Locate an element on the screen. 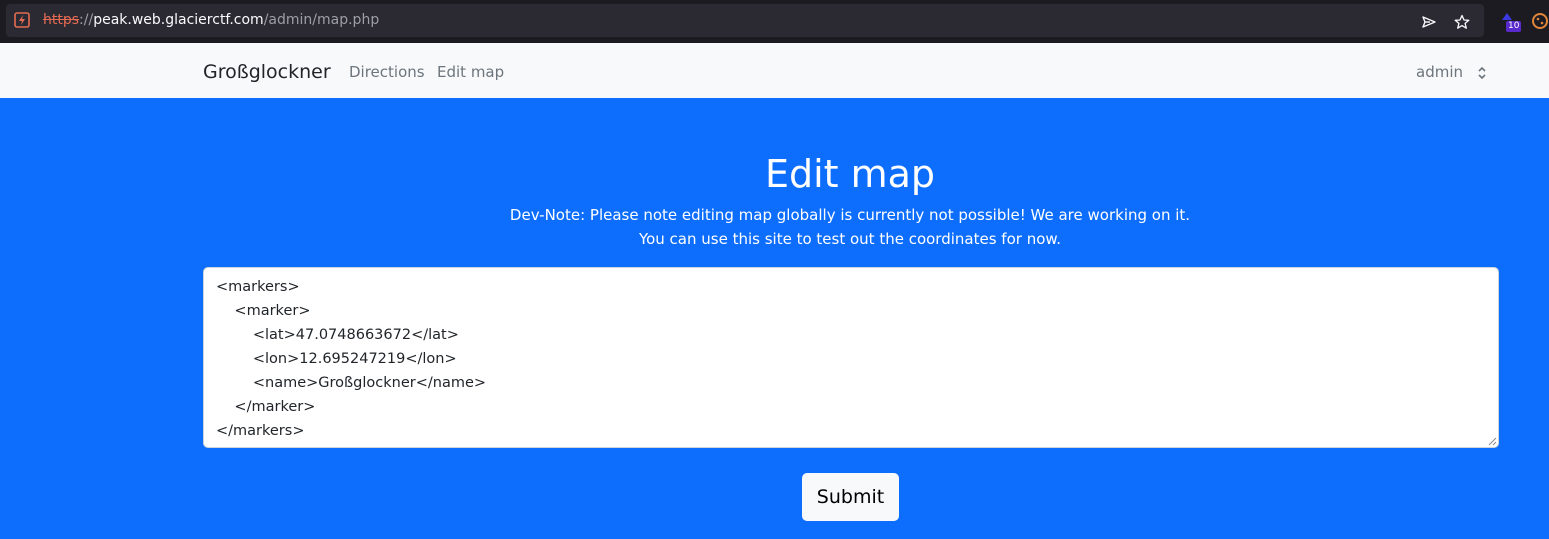  xml-line: <lon>12.695247219</lon> is located at coordinates (336, 359).